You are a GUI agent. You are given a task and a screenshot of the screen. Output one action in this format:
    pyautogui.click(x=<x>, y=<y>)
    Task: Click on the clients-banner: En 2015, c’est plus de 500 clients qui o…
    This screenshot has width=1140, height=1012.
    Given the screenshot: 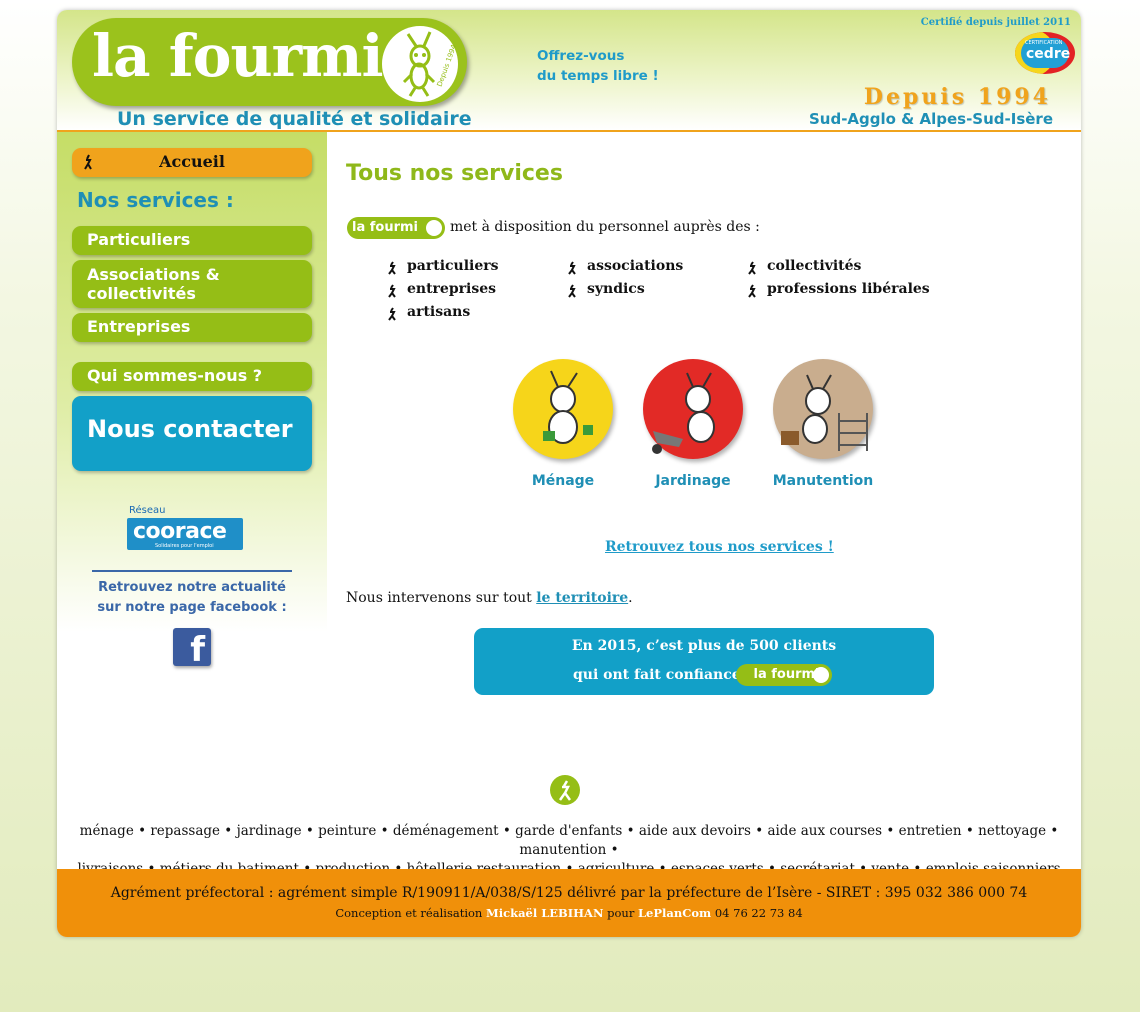 What is the action you would take?
    pyautogui.click(x=704, y=661)
    